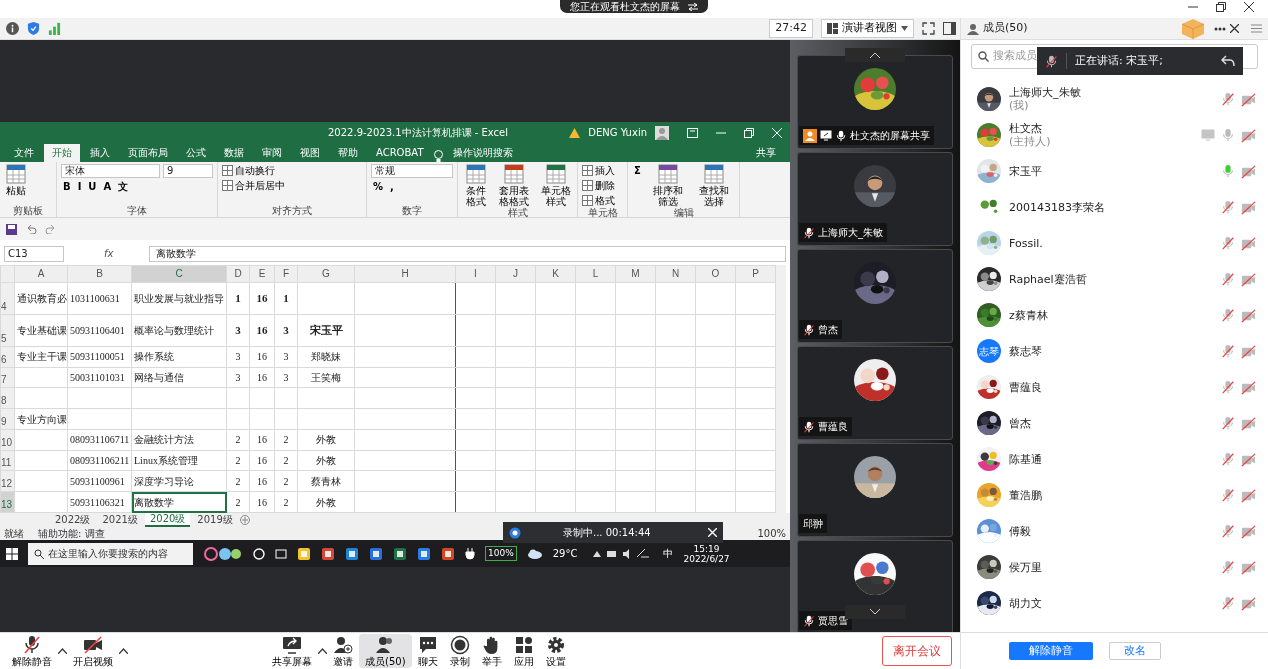 Image resolution: width=1268 pixels, height=669 pixels. Describe the element at coordinates (917, 651) in the screenshot. I see `leave-meeting-button: 离开会议` at that location.